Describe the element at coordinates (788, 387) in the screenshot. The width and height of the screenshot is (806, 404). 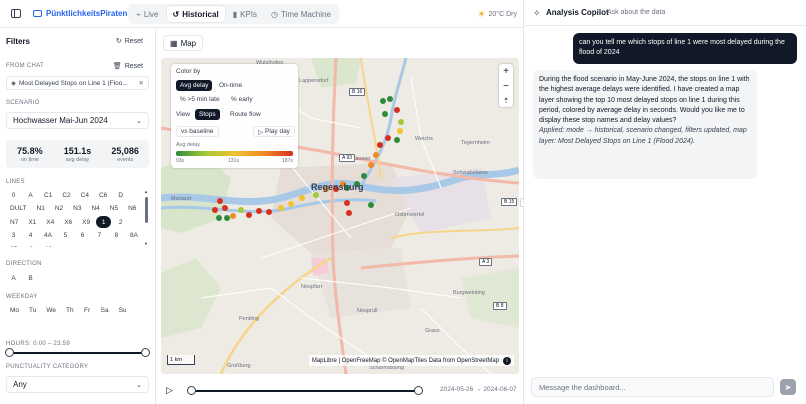
I see `send-button: ➤` at that location.